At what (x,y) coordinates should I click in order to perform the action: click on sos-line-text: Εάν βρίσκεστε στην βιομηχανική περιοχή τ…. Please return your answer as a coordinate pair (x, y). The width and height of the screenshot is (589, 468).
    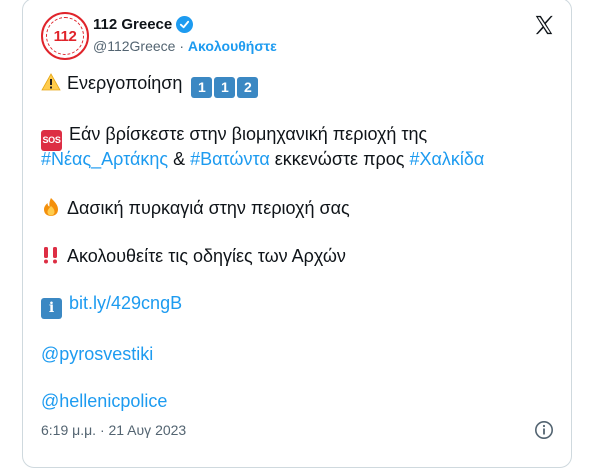
    Looking at the image, I should click on (248, 134).